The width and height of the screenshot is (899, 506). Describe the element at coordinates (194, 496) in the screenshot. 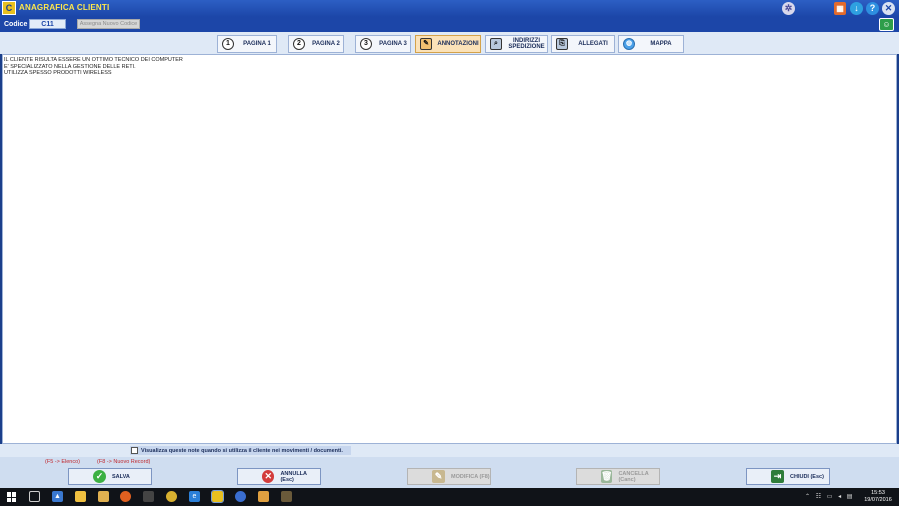

I see `edge-icon: e` at that location.